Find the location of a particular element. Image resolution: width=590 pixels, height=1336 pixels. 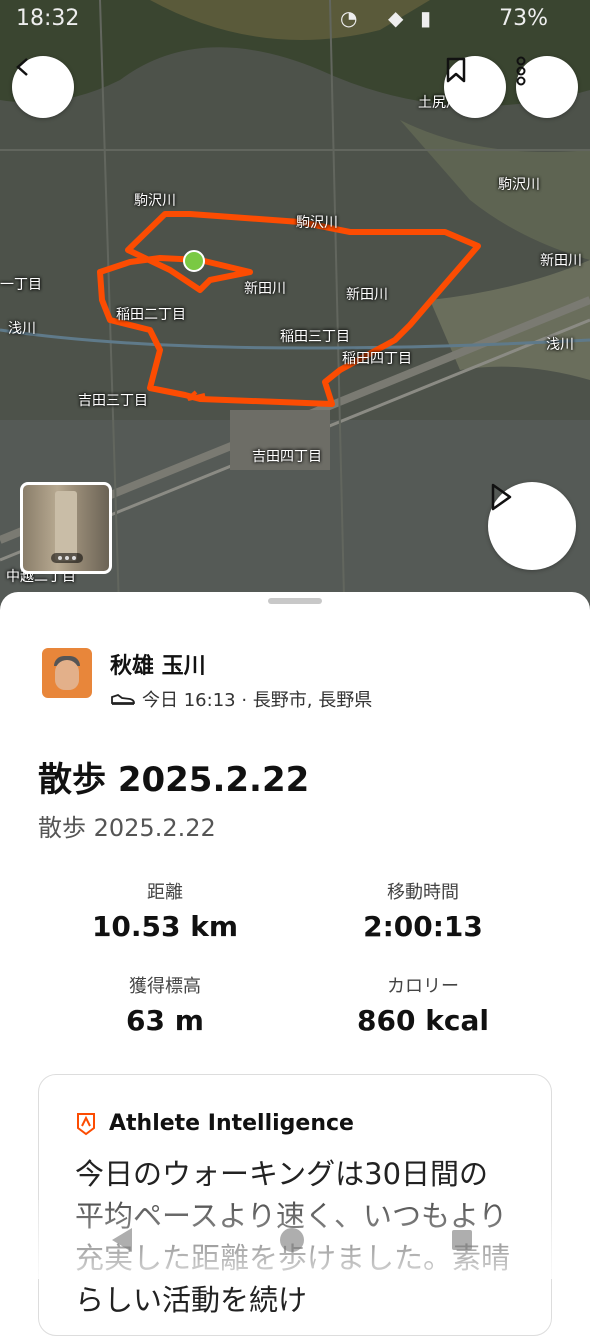

stat-moving-time: 移動時間 2:00:13 is located at coordinates (423, 912).